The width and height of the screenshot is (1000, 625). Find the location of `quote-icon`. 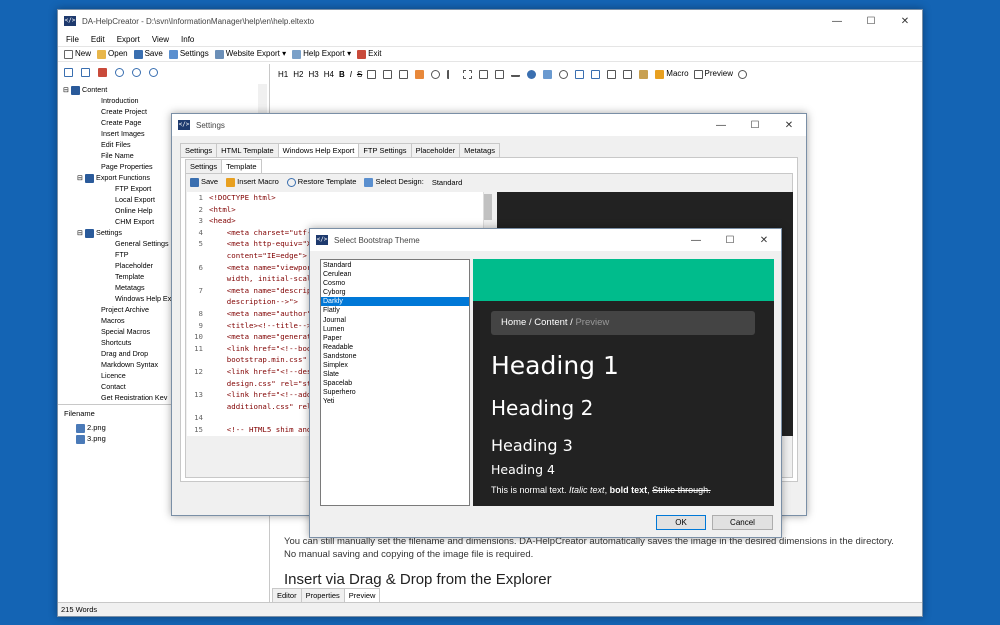

quote-icon is located at coordinates (388, 74).